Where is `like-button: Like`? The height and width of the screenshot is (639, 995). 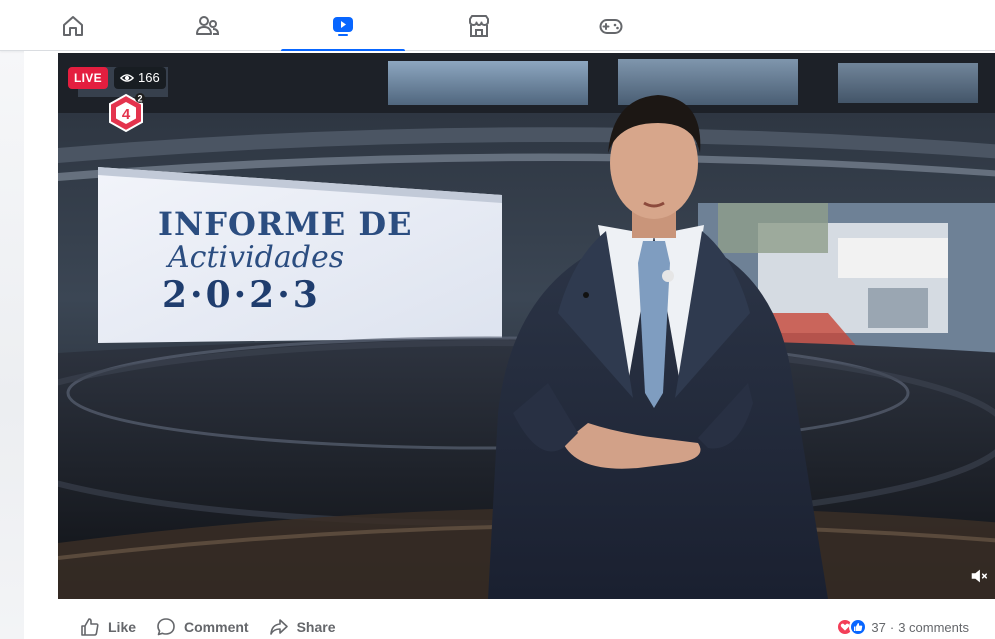
like-button: Like is located at coordinates (108, 627).